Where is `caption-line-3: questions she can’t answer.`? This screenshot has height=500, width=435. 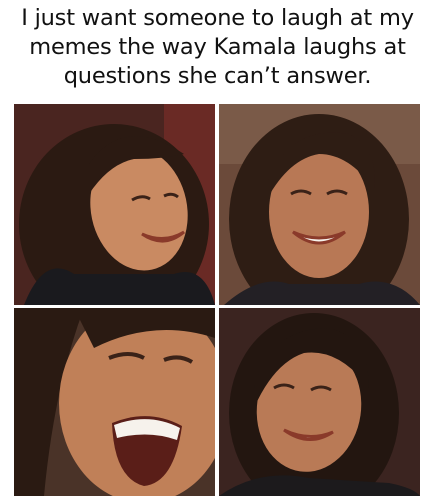
caption-line-3: questions she can’t answer. is located at coordinates (217, 76).